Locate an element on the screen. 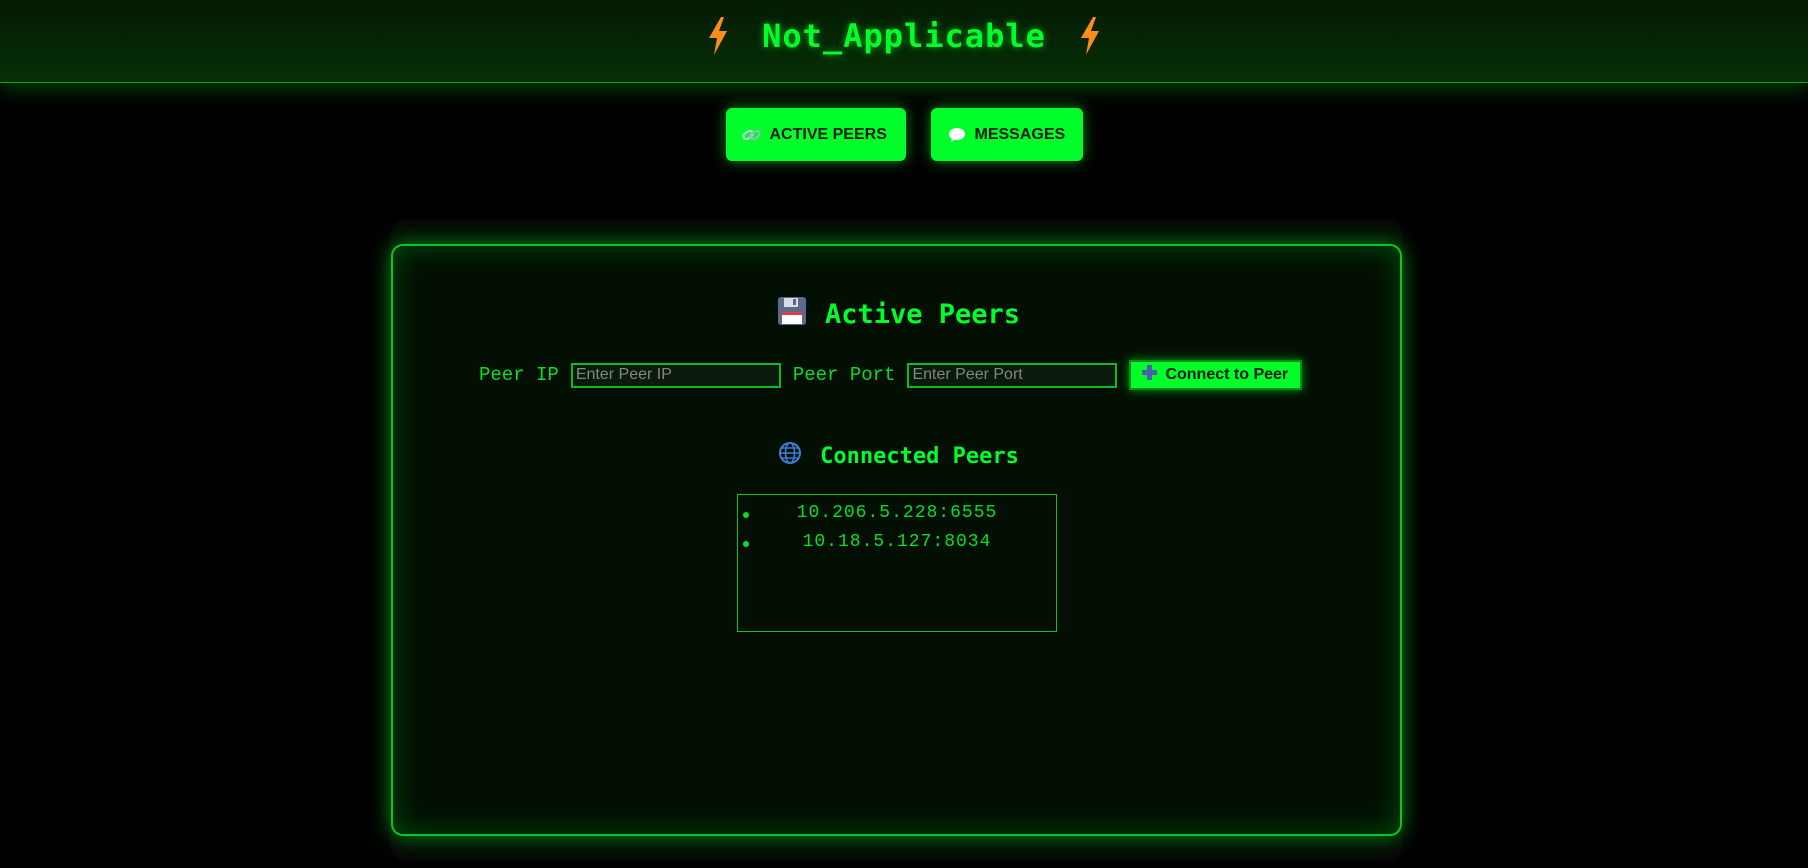 The image size is (1808, 868). active-peers-title: Active Peers is located at coordinates (922, 314).